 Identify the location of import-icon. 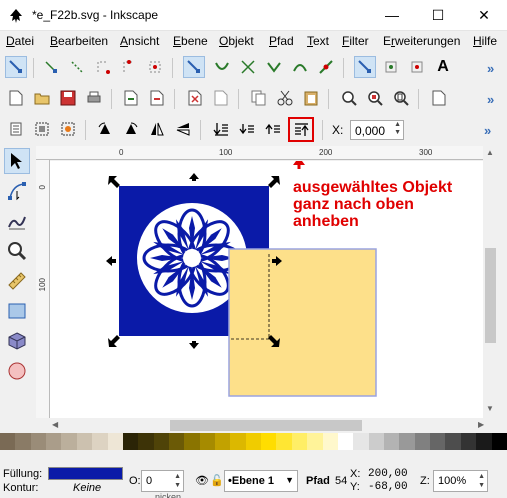
(131, 98).